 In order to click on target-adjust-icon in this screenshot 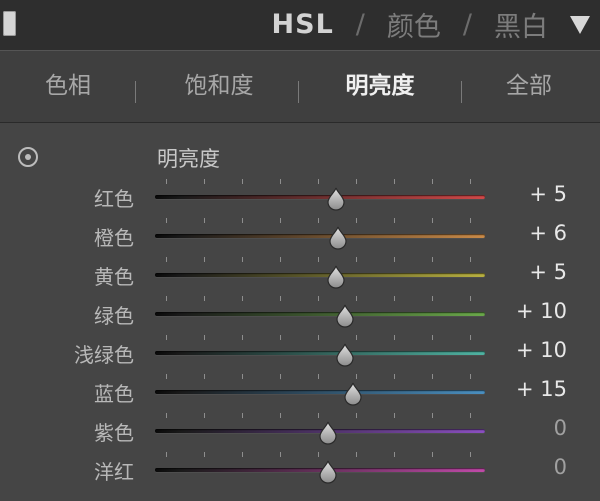, I will do `click(28, 157)`.